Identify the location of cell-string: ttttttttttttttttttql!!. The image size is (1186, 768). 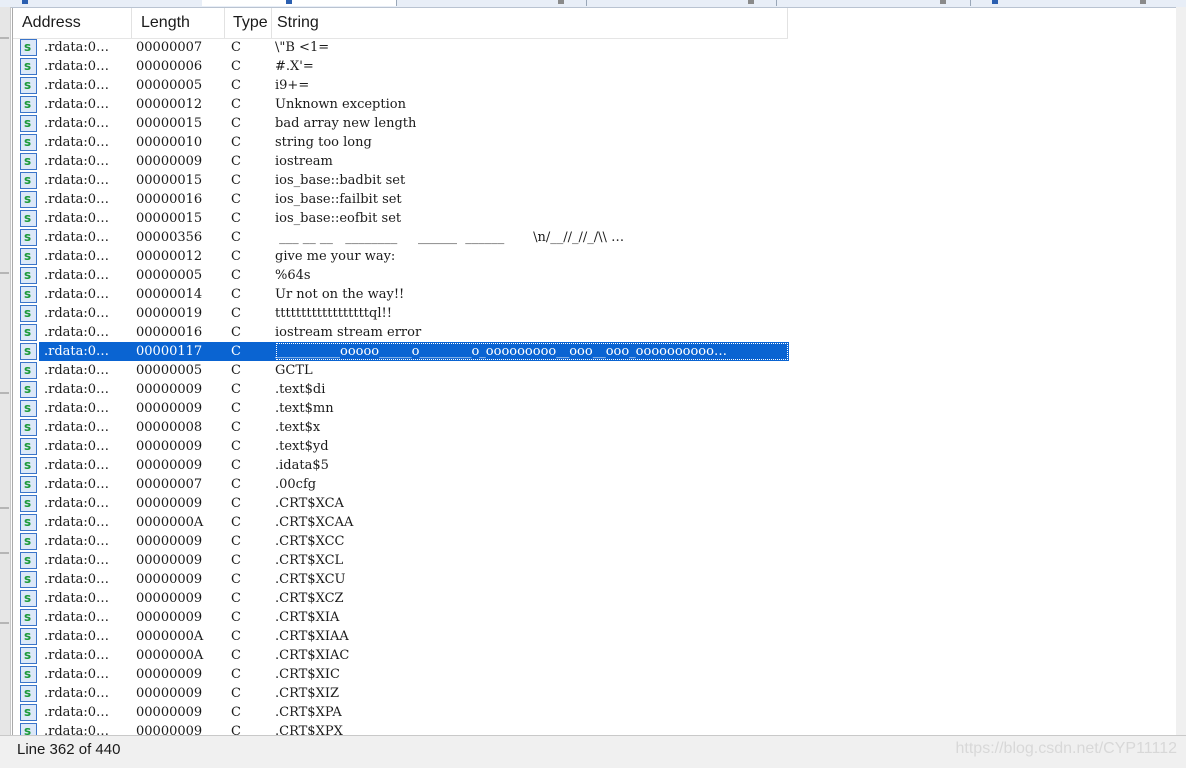
(333, 313).